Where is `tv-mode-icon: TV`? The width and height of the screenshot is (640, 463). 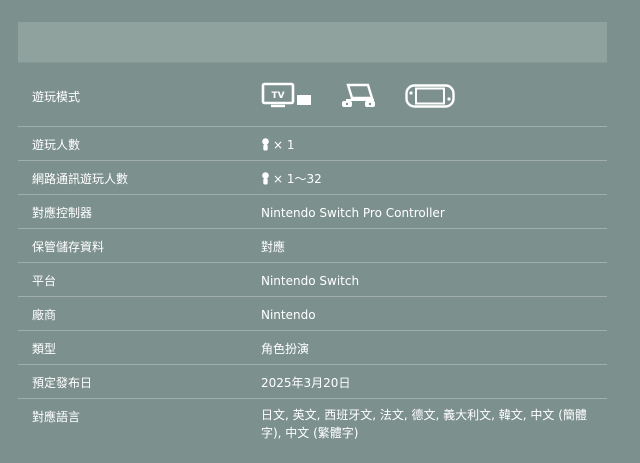
tv-mode-icon: TV is located at coordinates (287, 95).